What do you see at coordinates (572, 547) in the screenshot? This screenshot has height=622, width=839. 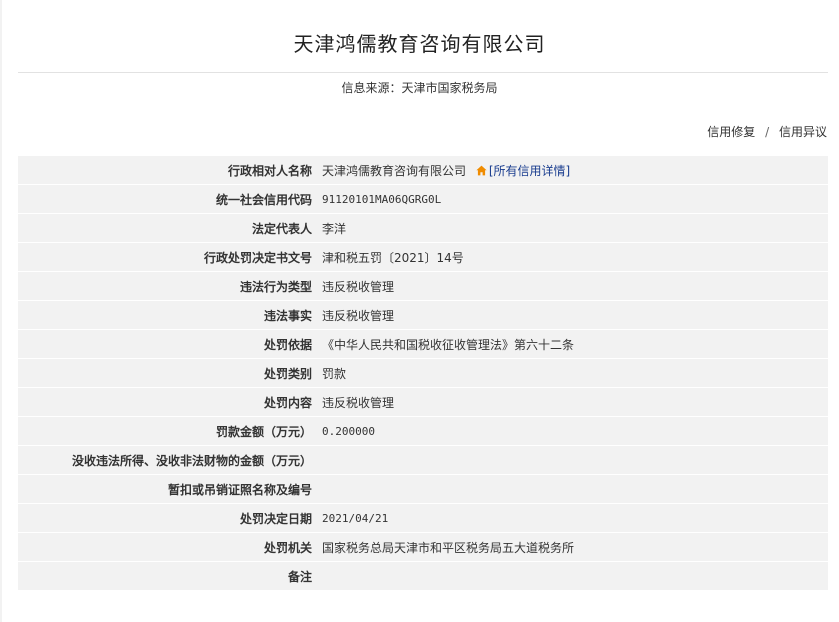 I see `row-value: 国家税务总局天津市和平区税务局五大道税务所` at bounding box center [572, 547].